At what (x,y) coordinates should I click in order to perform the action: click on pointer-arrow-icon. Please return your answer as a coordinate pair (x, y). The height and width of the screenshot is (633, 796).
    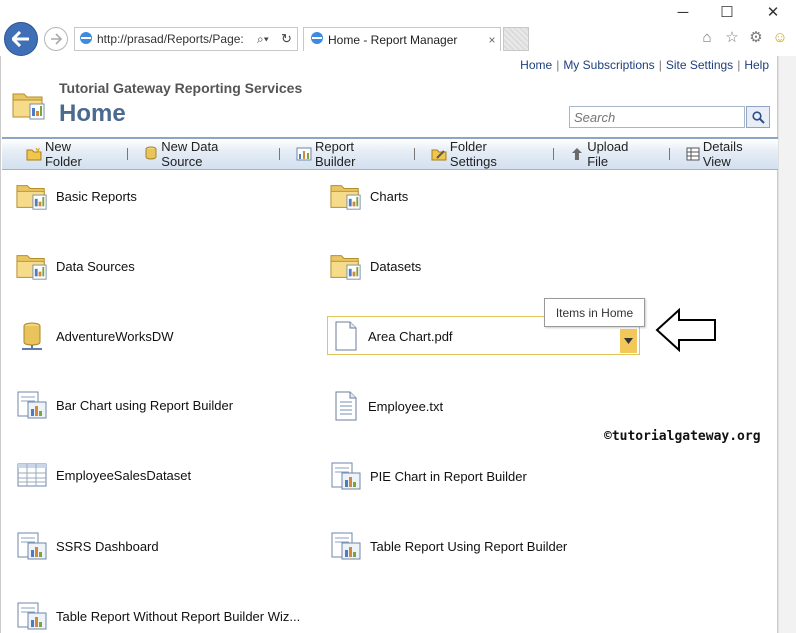
    Looking at the image, I should click on (685, 330).